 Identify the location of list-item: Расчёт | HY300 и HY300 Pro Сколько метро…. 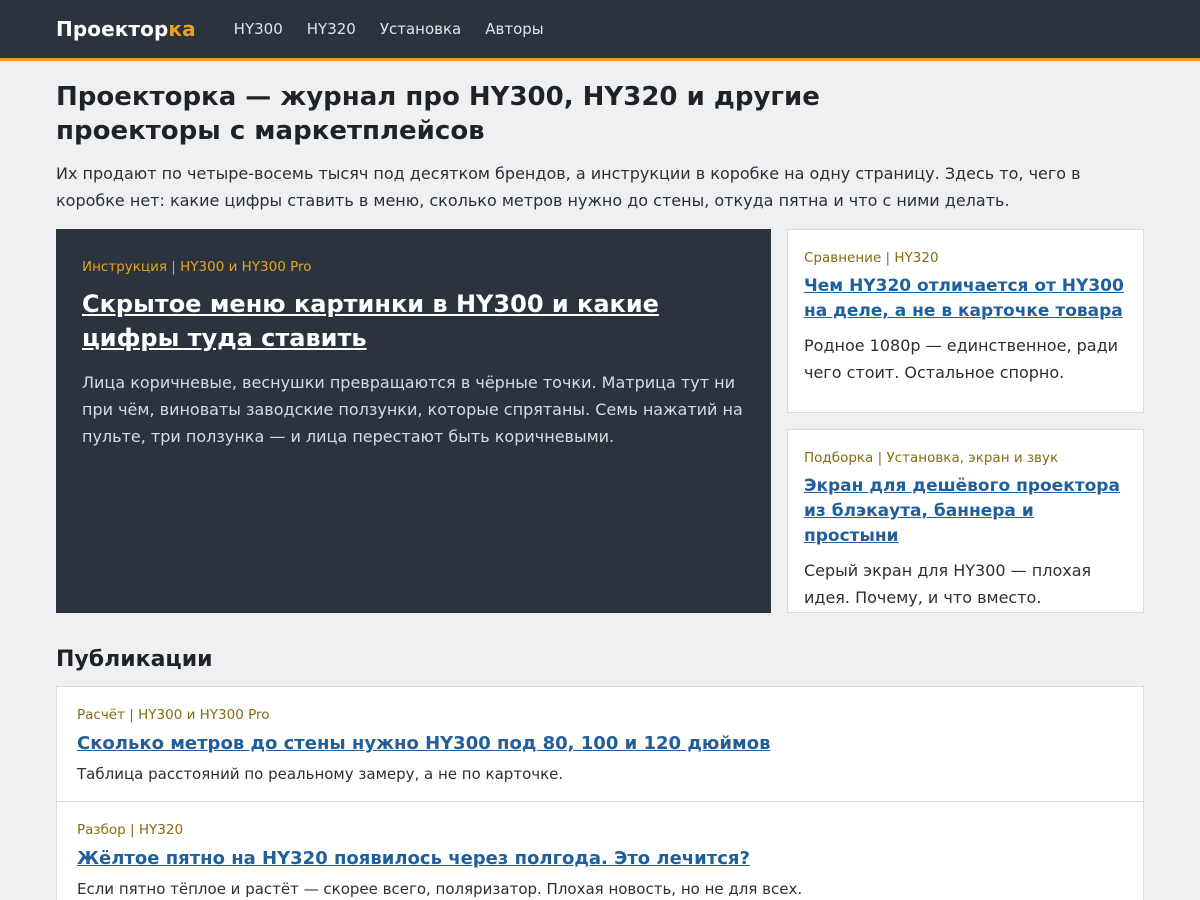
(600, 744).